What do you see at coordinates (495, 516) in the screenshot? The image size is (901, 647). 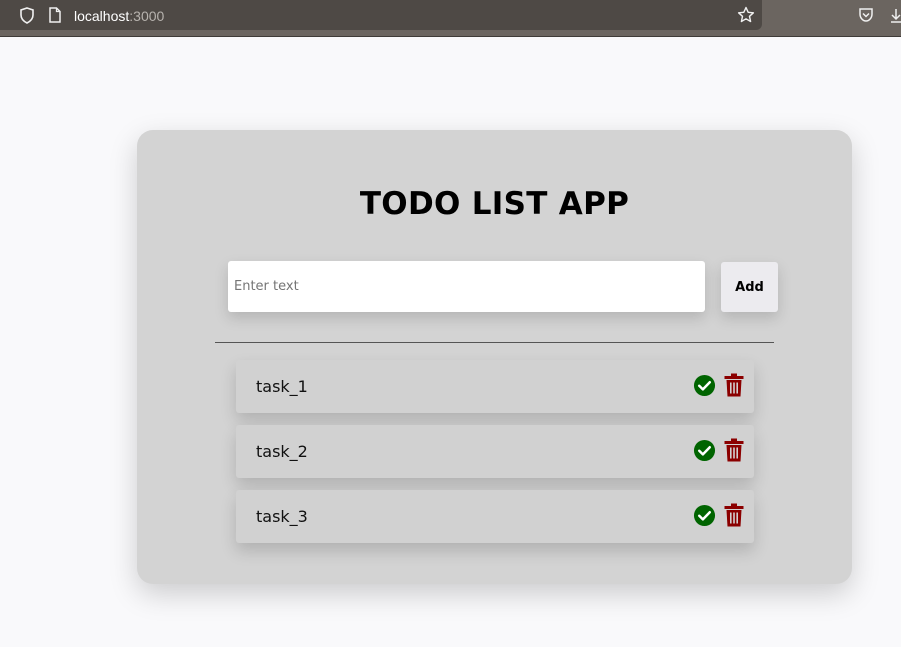 I see `task-item: task_3` at bounding box center [495, 516].